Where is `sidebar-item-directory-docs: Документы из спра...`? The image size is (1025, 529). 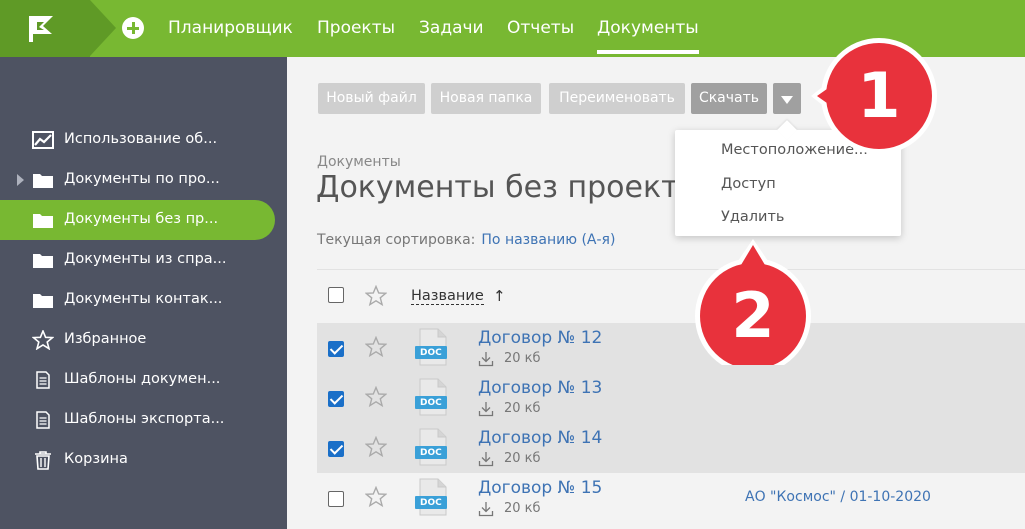
sidebar-item-directory-docs: Документы из спра... is located at coordinates (143, 260).